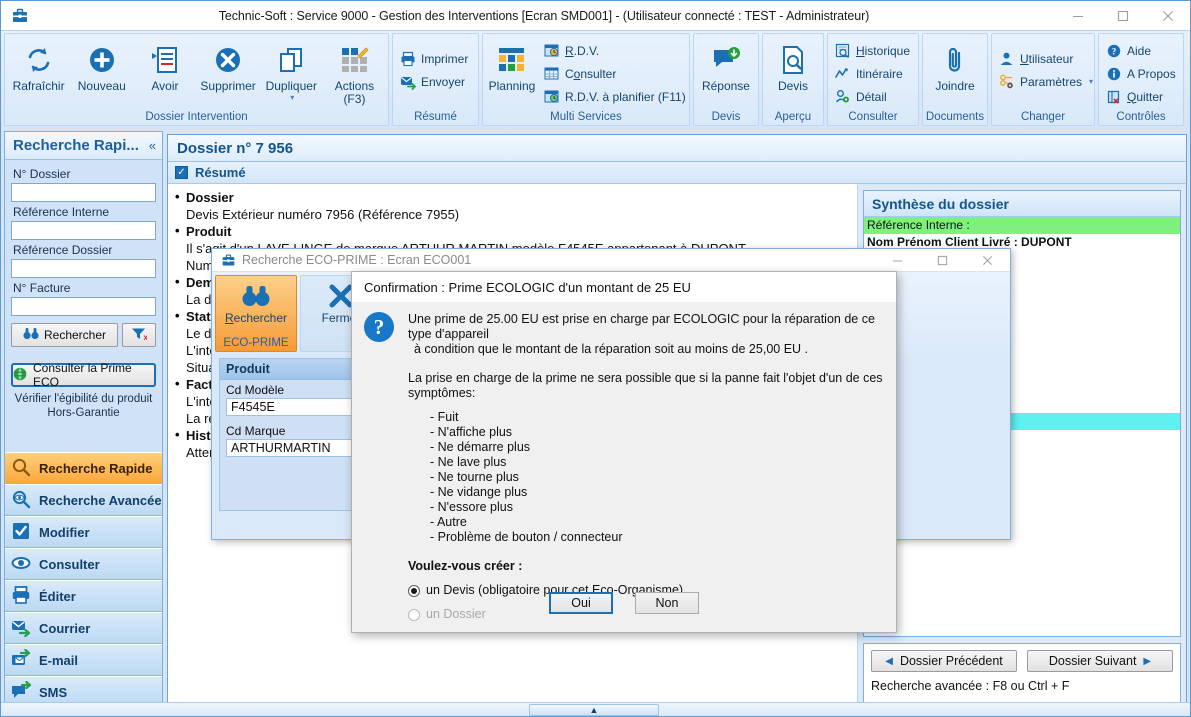 Image resolution: width=1191 pixels, height=717 pixels. Describe the element at coordinates (582, 50) in the screenshot. I see `button-label: R.D.V.` at that location.